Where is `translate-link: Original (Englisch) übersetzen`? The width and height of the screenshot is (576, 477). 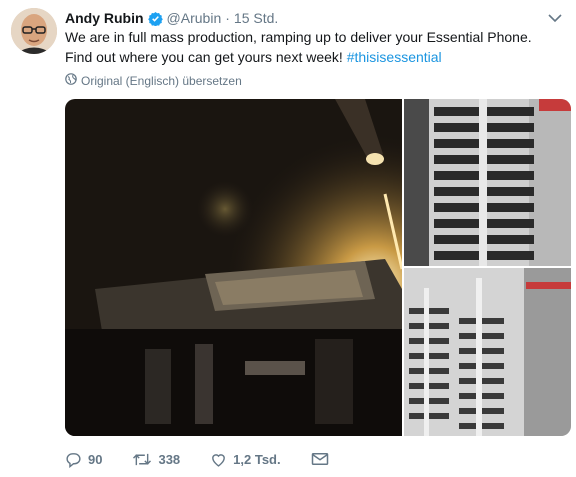
translate-link: Original (Englisch) übersetzen is located at coordinates (153, 80).